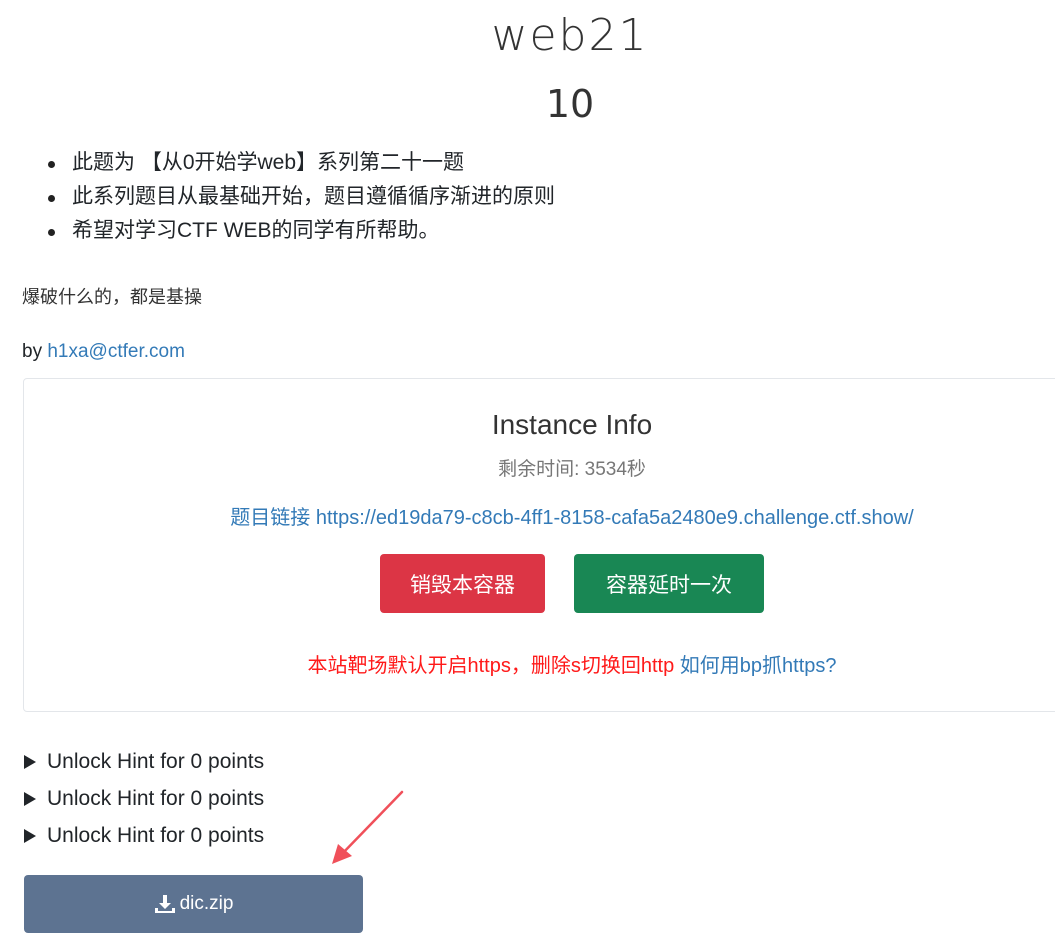 This screenshot has height=935, width=1055. Describe the element at coordinates (491, 666) in the screenshot. I see `https-notice-text: 本站靶场默认开启https，删除s切换回http` at that location.